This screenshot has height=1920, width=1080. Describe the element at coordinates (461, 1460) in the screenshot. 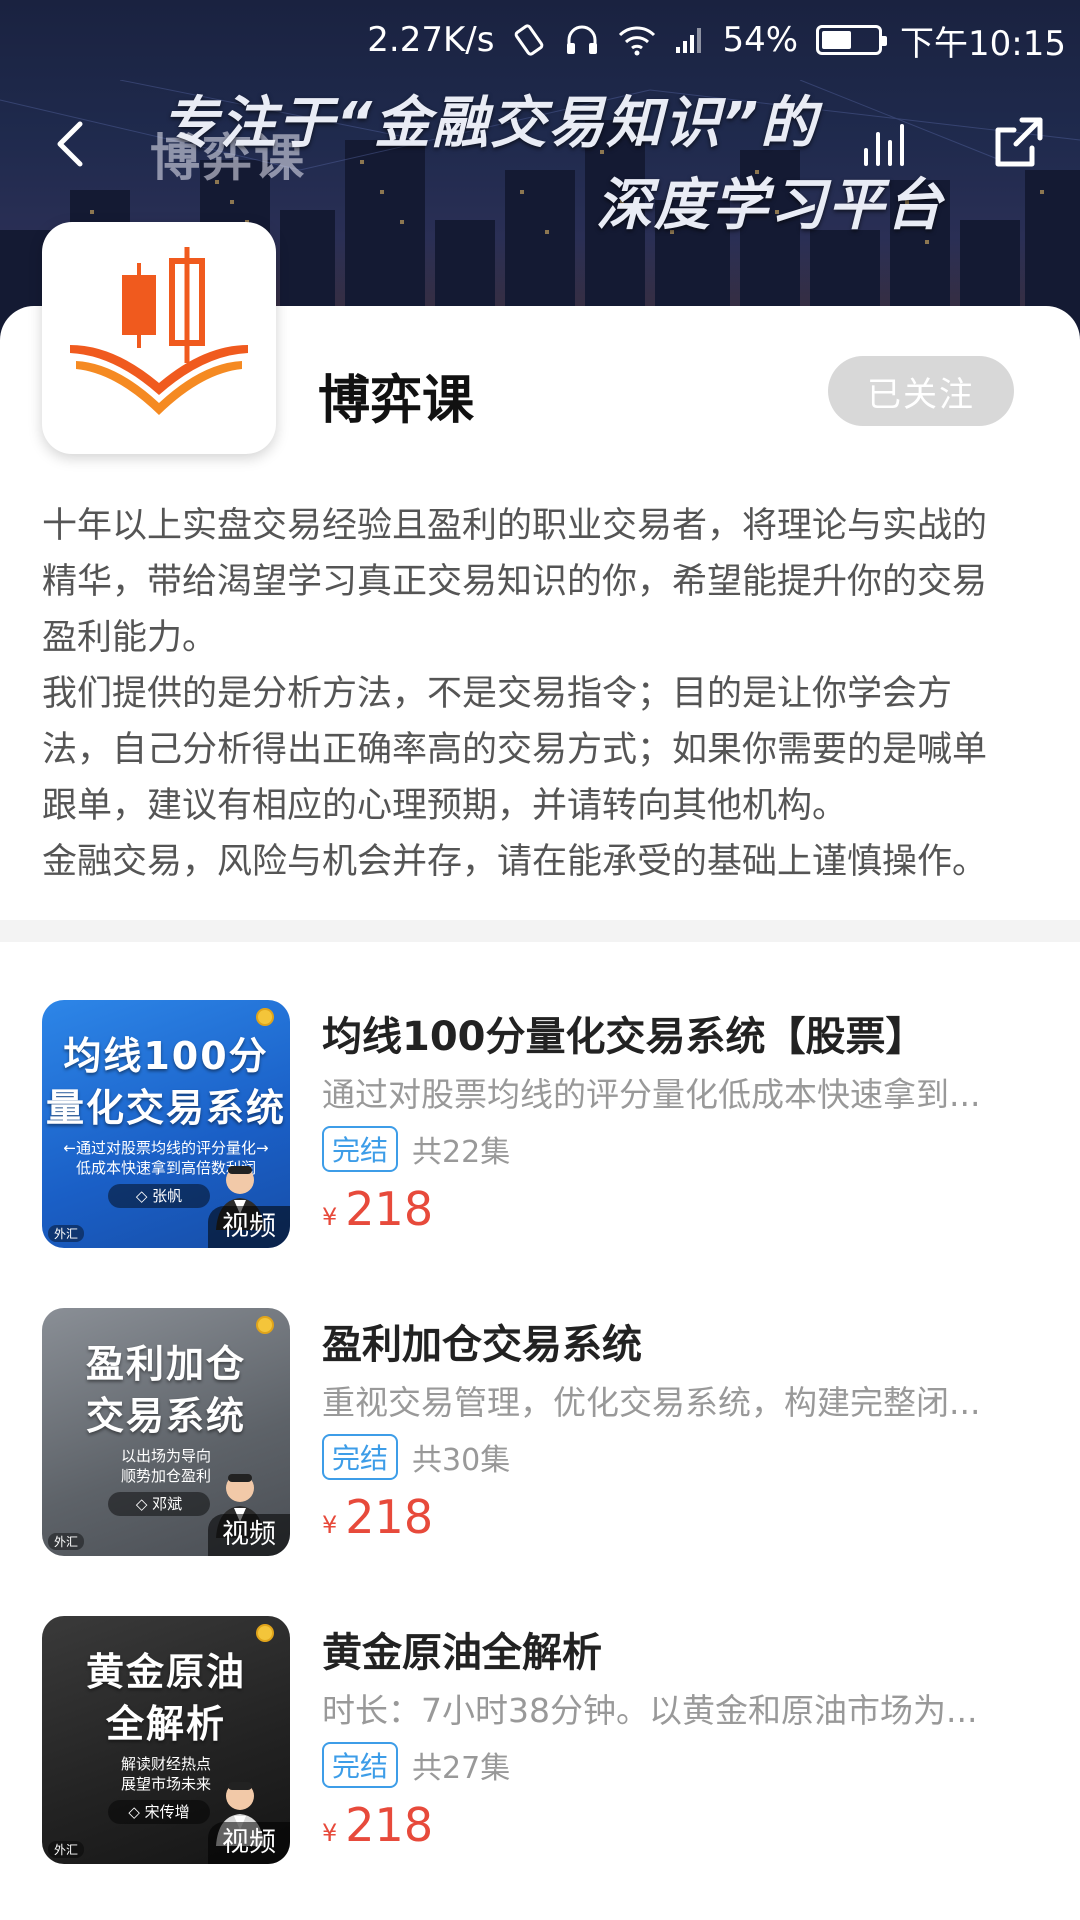

I see `episode-count: 共30集` at that location.